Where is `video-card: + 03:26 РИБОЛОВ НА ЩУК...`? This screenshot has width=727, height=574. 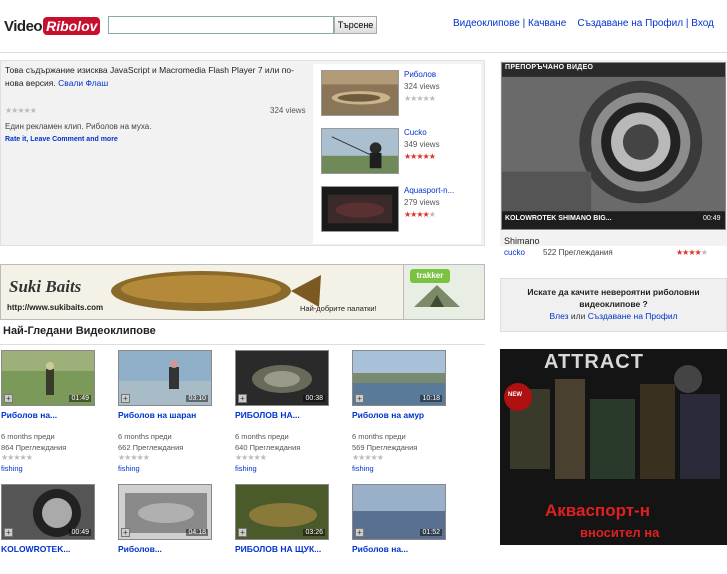 video-card: + 03:26 РИБОЛОВ НА ЩУК... is located at coordinates (290, 529).